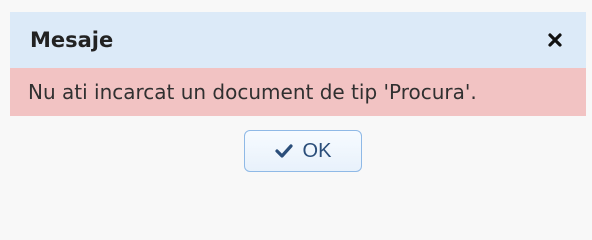 The image size is (592, 240). I want to click on ok-button-label: OK, so click(317, 150).